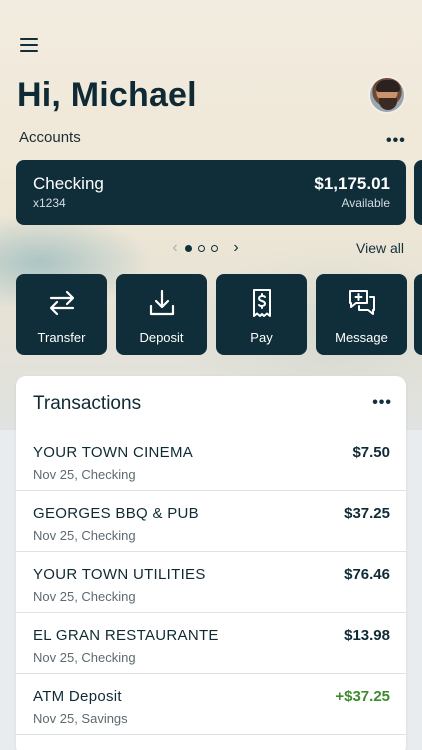  What do you see at coordinates (362, 696) in the screenshot?
I see `transaction-amount: +$37.25` at bounding box center [362, 696].